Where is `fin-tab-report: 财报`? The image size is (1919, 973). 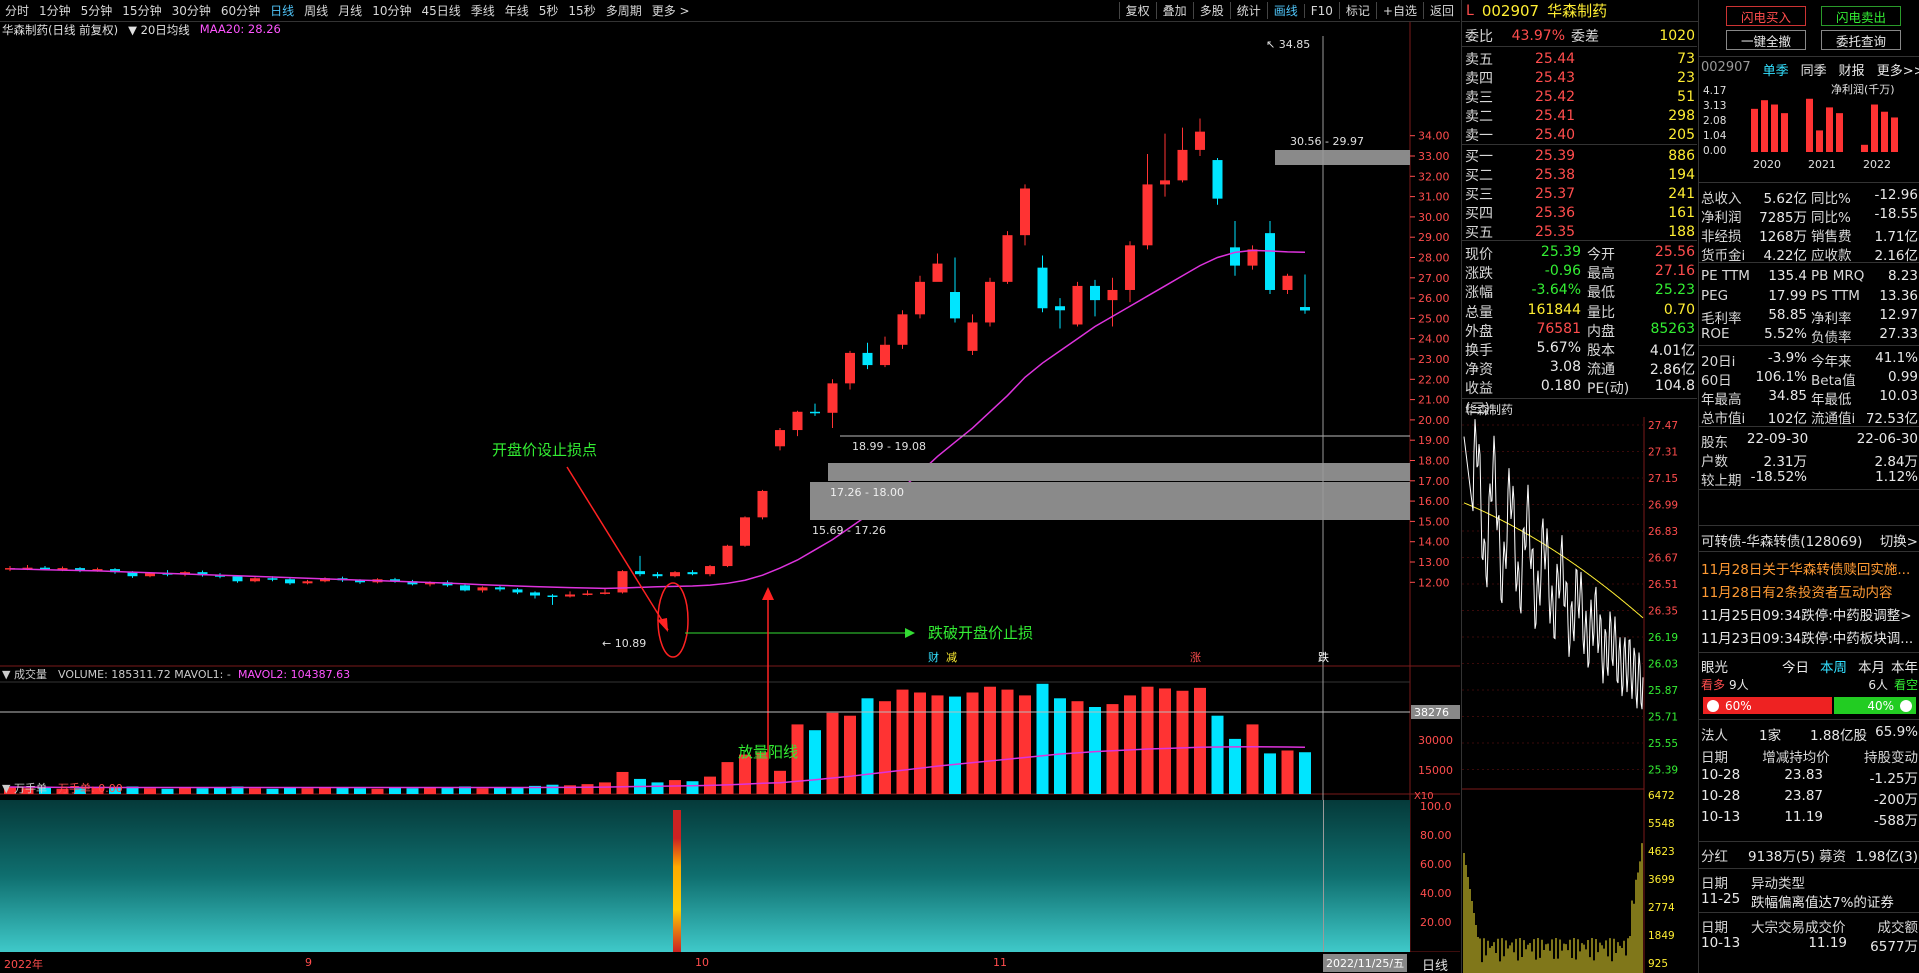 fin-tab-report: 财报 is located at coordinates (1852, 69).